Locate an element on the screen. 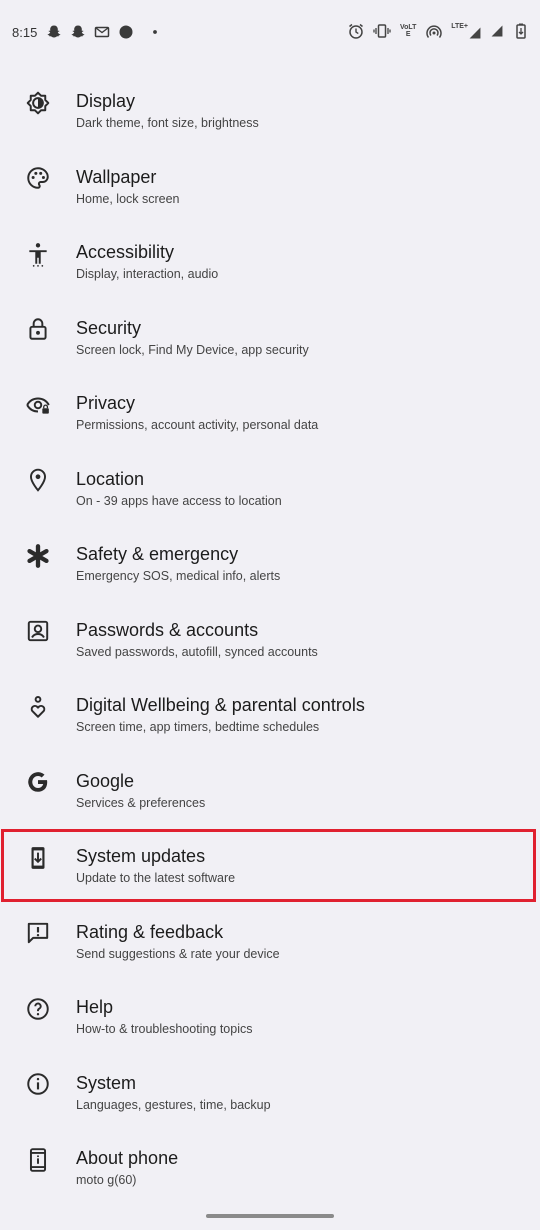  circle-icon is located at coordinates (126, 32).